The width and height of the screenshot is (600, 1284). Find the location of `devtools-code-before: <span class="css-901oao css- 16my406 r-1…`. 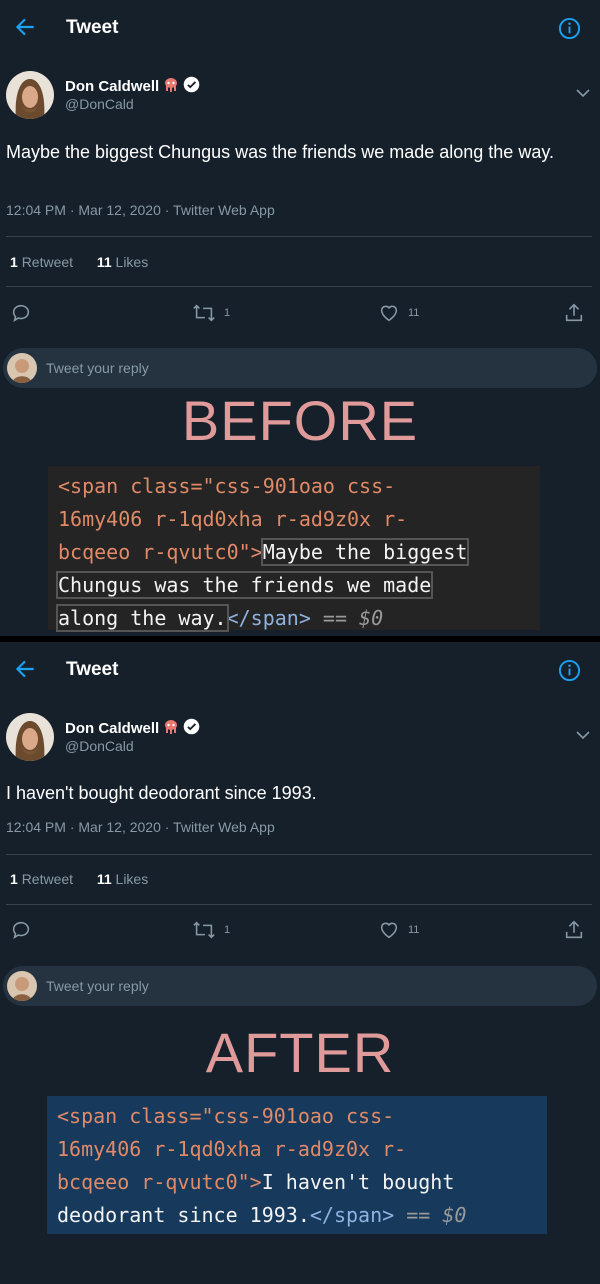

devtools-code-before: <span class="css-901oao css- 16my406 r-1… is located at coordinates (294, 549).